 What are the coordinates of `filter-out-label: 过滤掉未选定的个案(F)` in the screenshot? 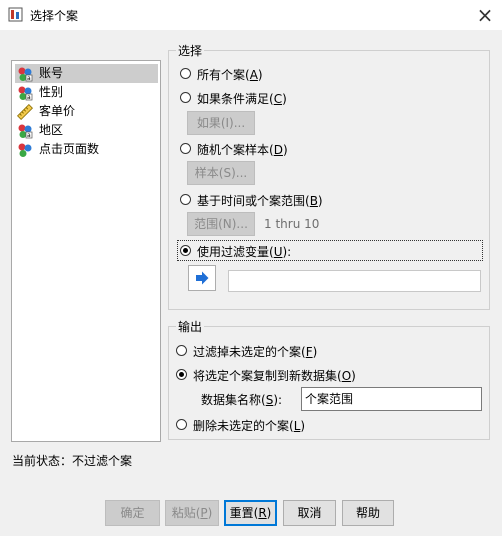 It's located at (255, 351).